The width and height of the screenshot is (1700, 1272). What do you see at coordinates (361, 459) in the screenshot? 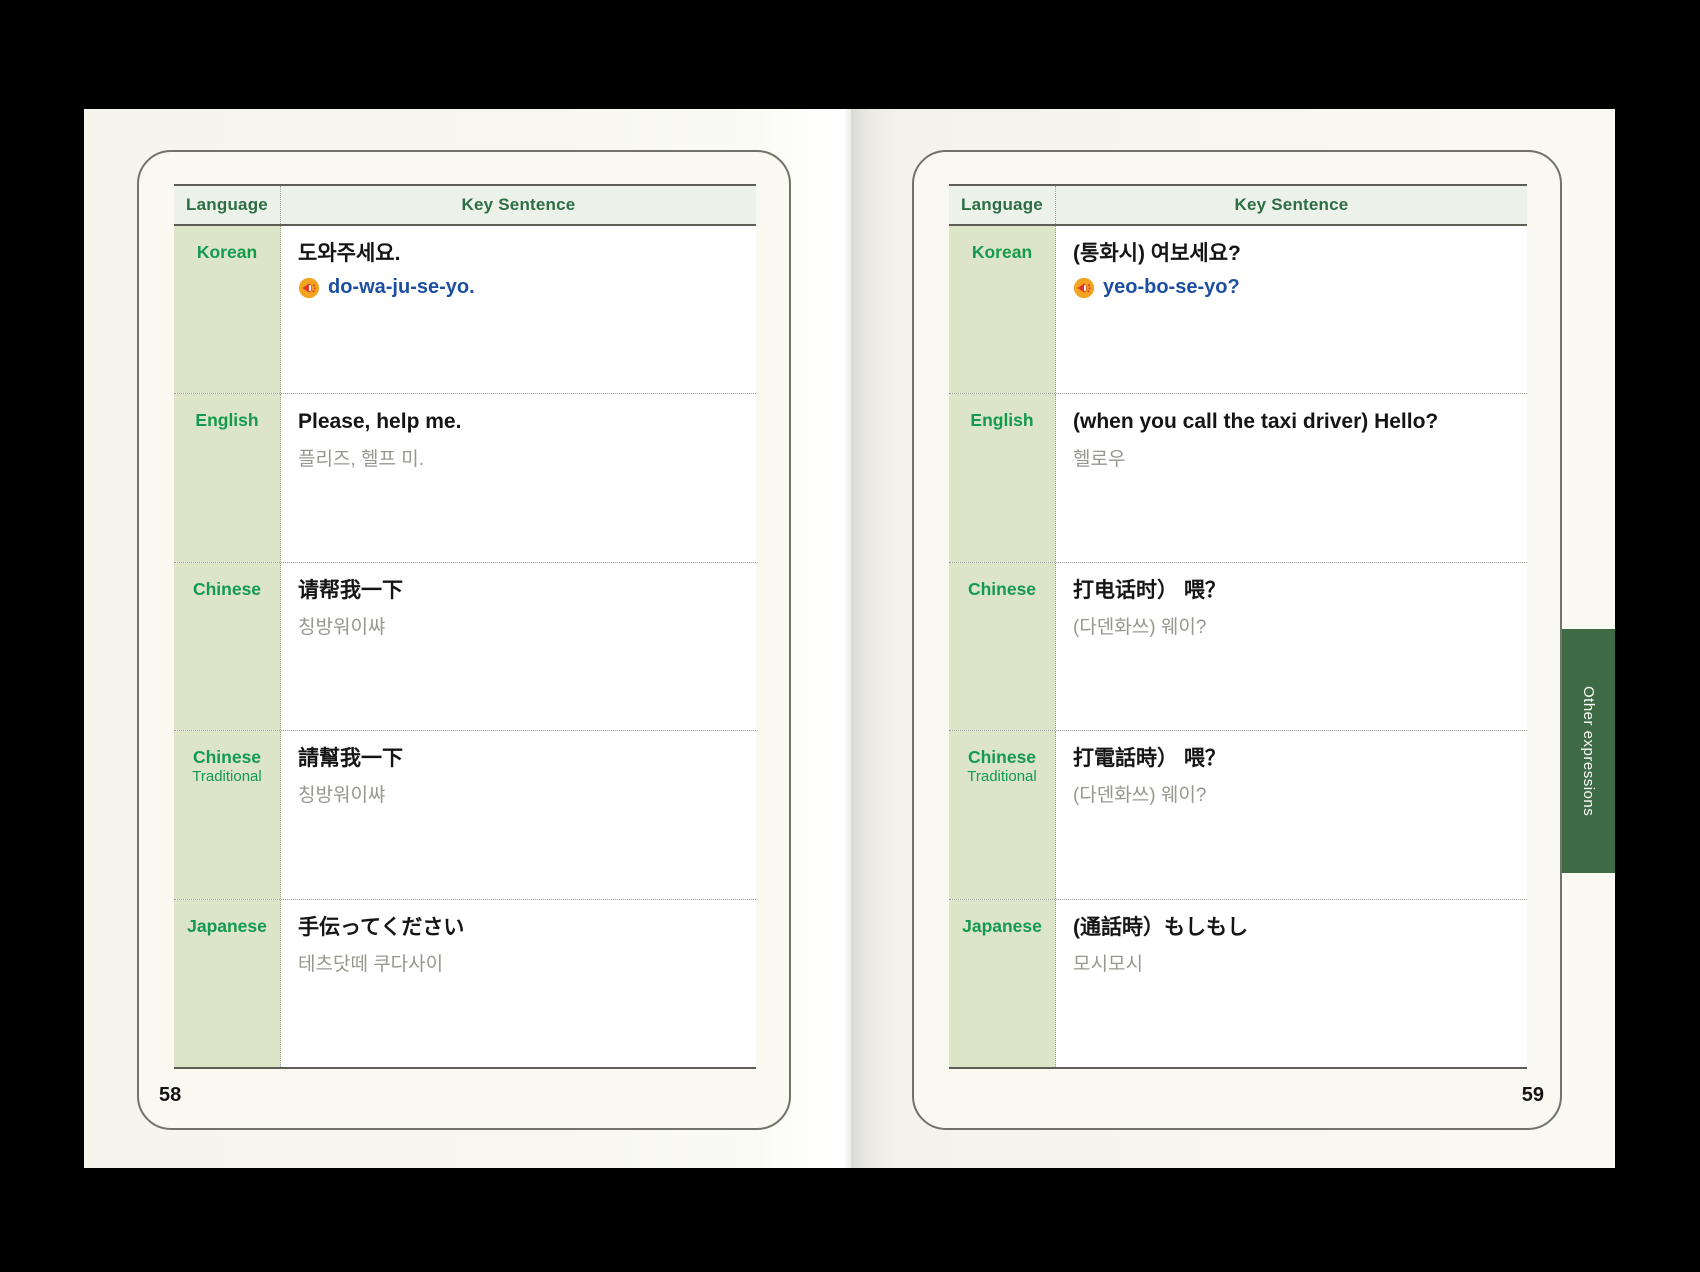
I see `phonetic-text: 플리즈, 헬프 미.` at bounding box center [361, 459].